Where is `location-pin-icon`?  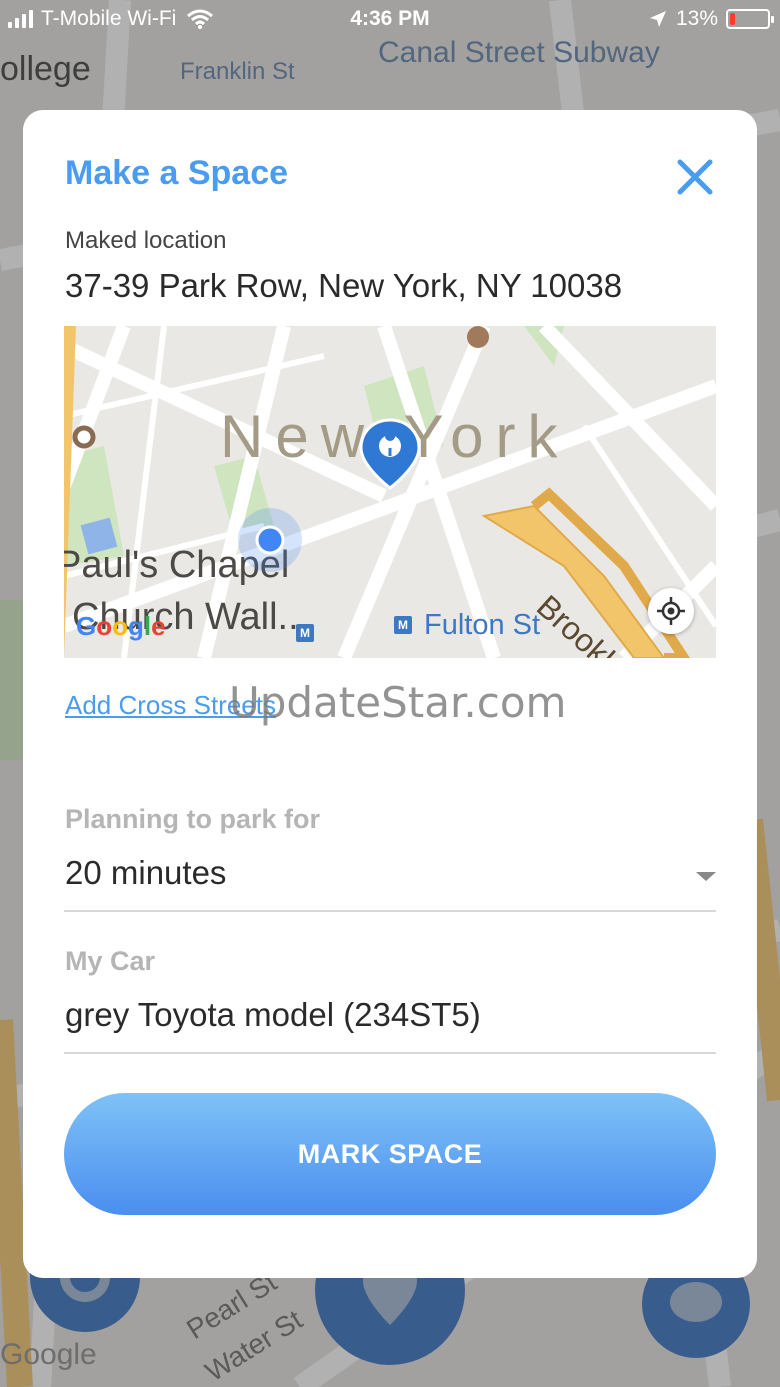
location-pin-icon is located at coordinates (390, 454).